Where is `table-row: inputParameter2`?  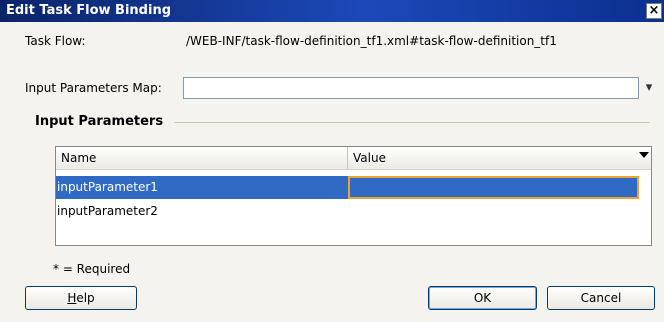 table-row: inputParameter2 is located at coordinates (353, 211).